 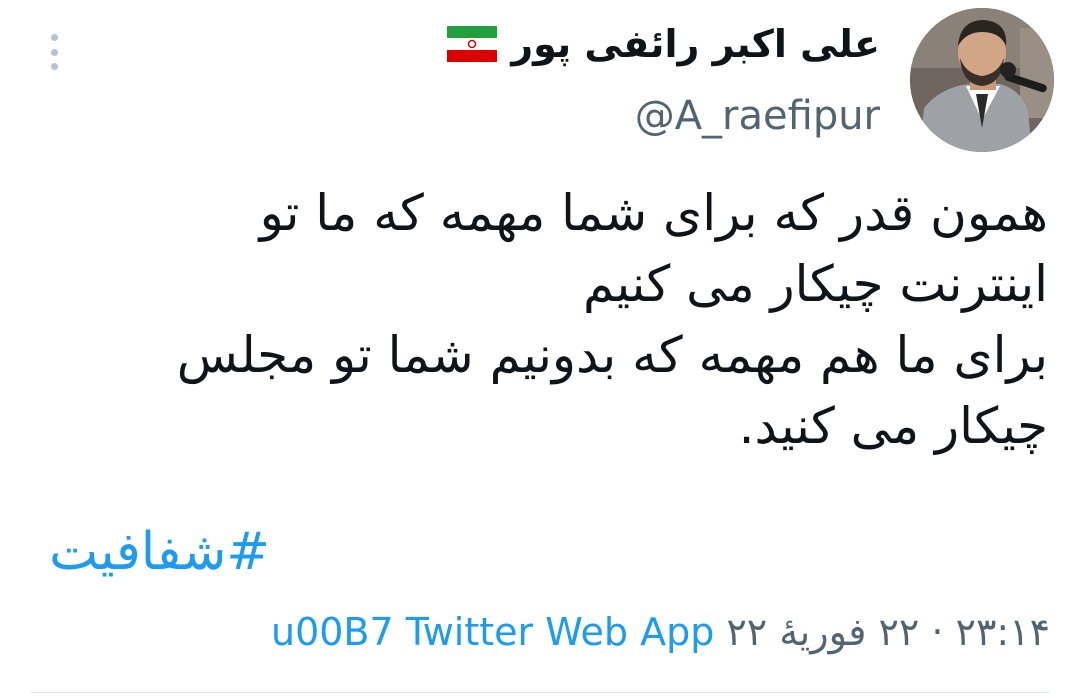 What do you see at coordinates (695, 44) in the screenshot?
I see `display-name: علی اکبر رائفی پور` at bounding box center [695, 44].